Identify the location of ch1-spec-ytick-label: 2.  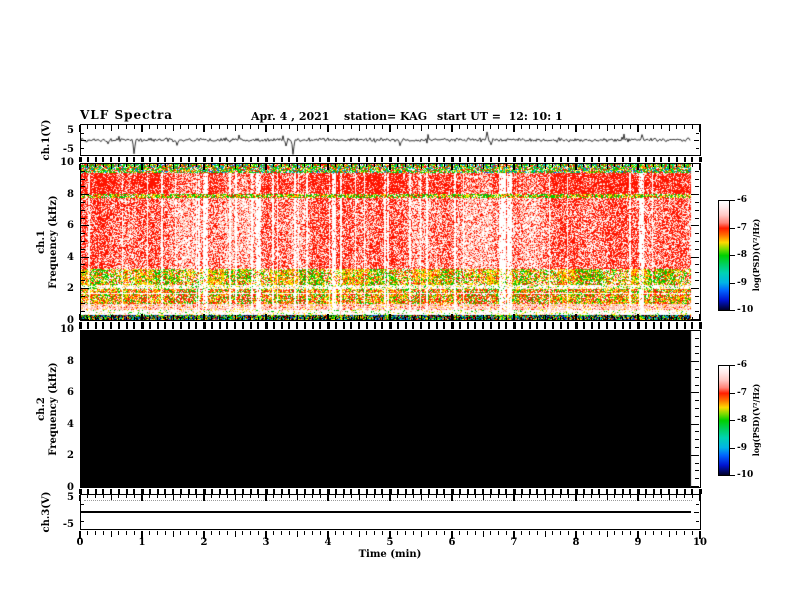
(70, 289).